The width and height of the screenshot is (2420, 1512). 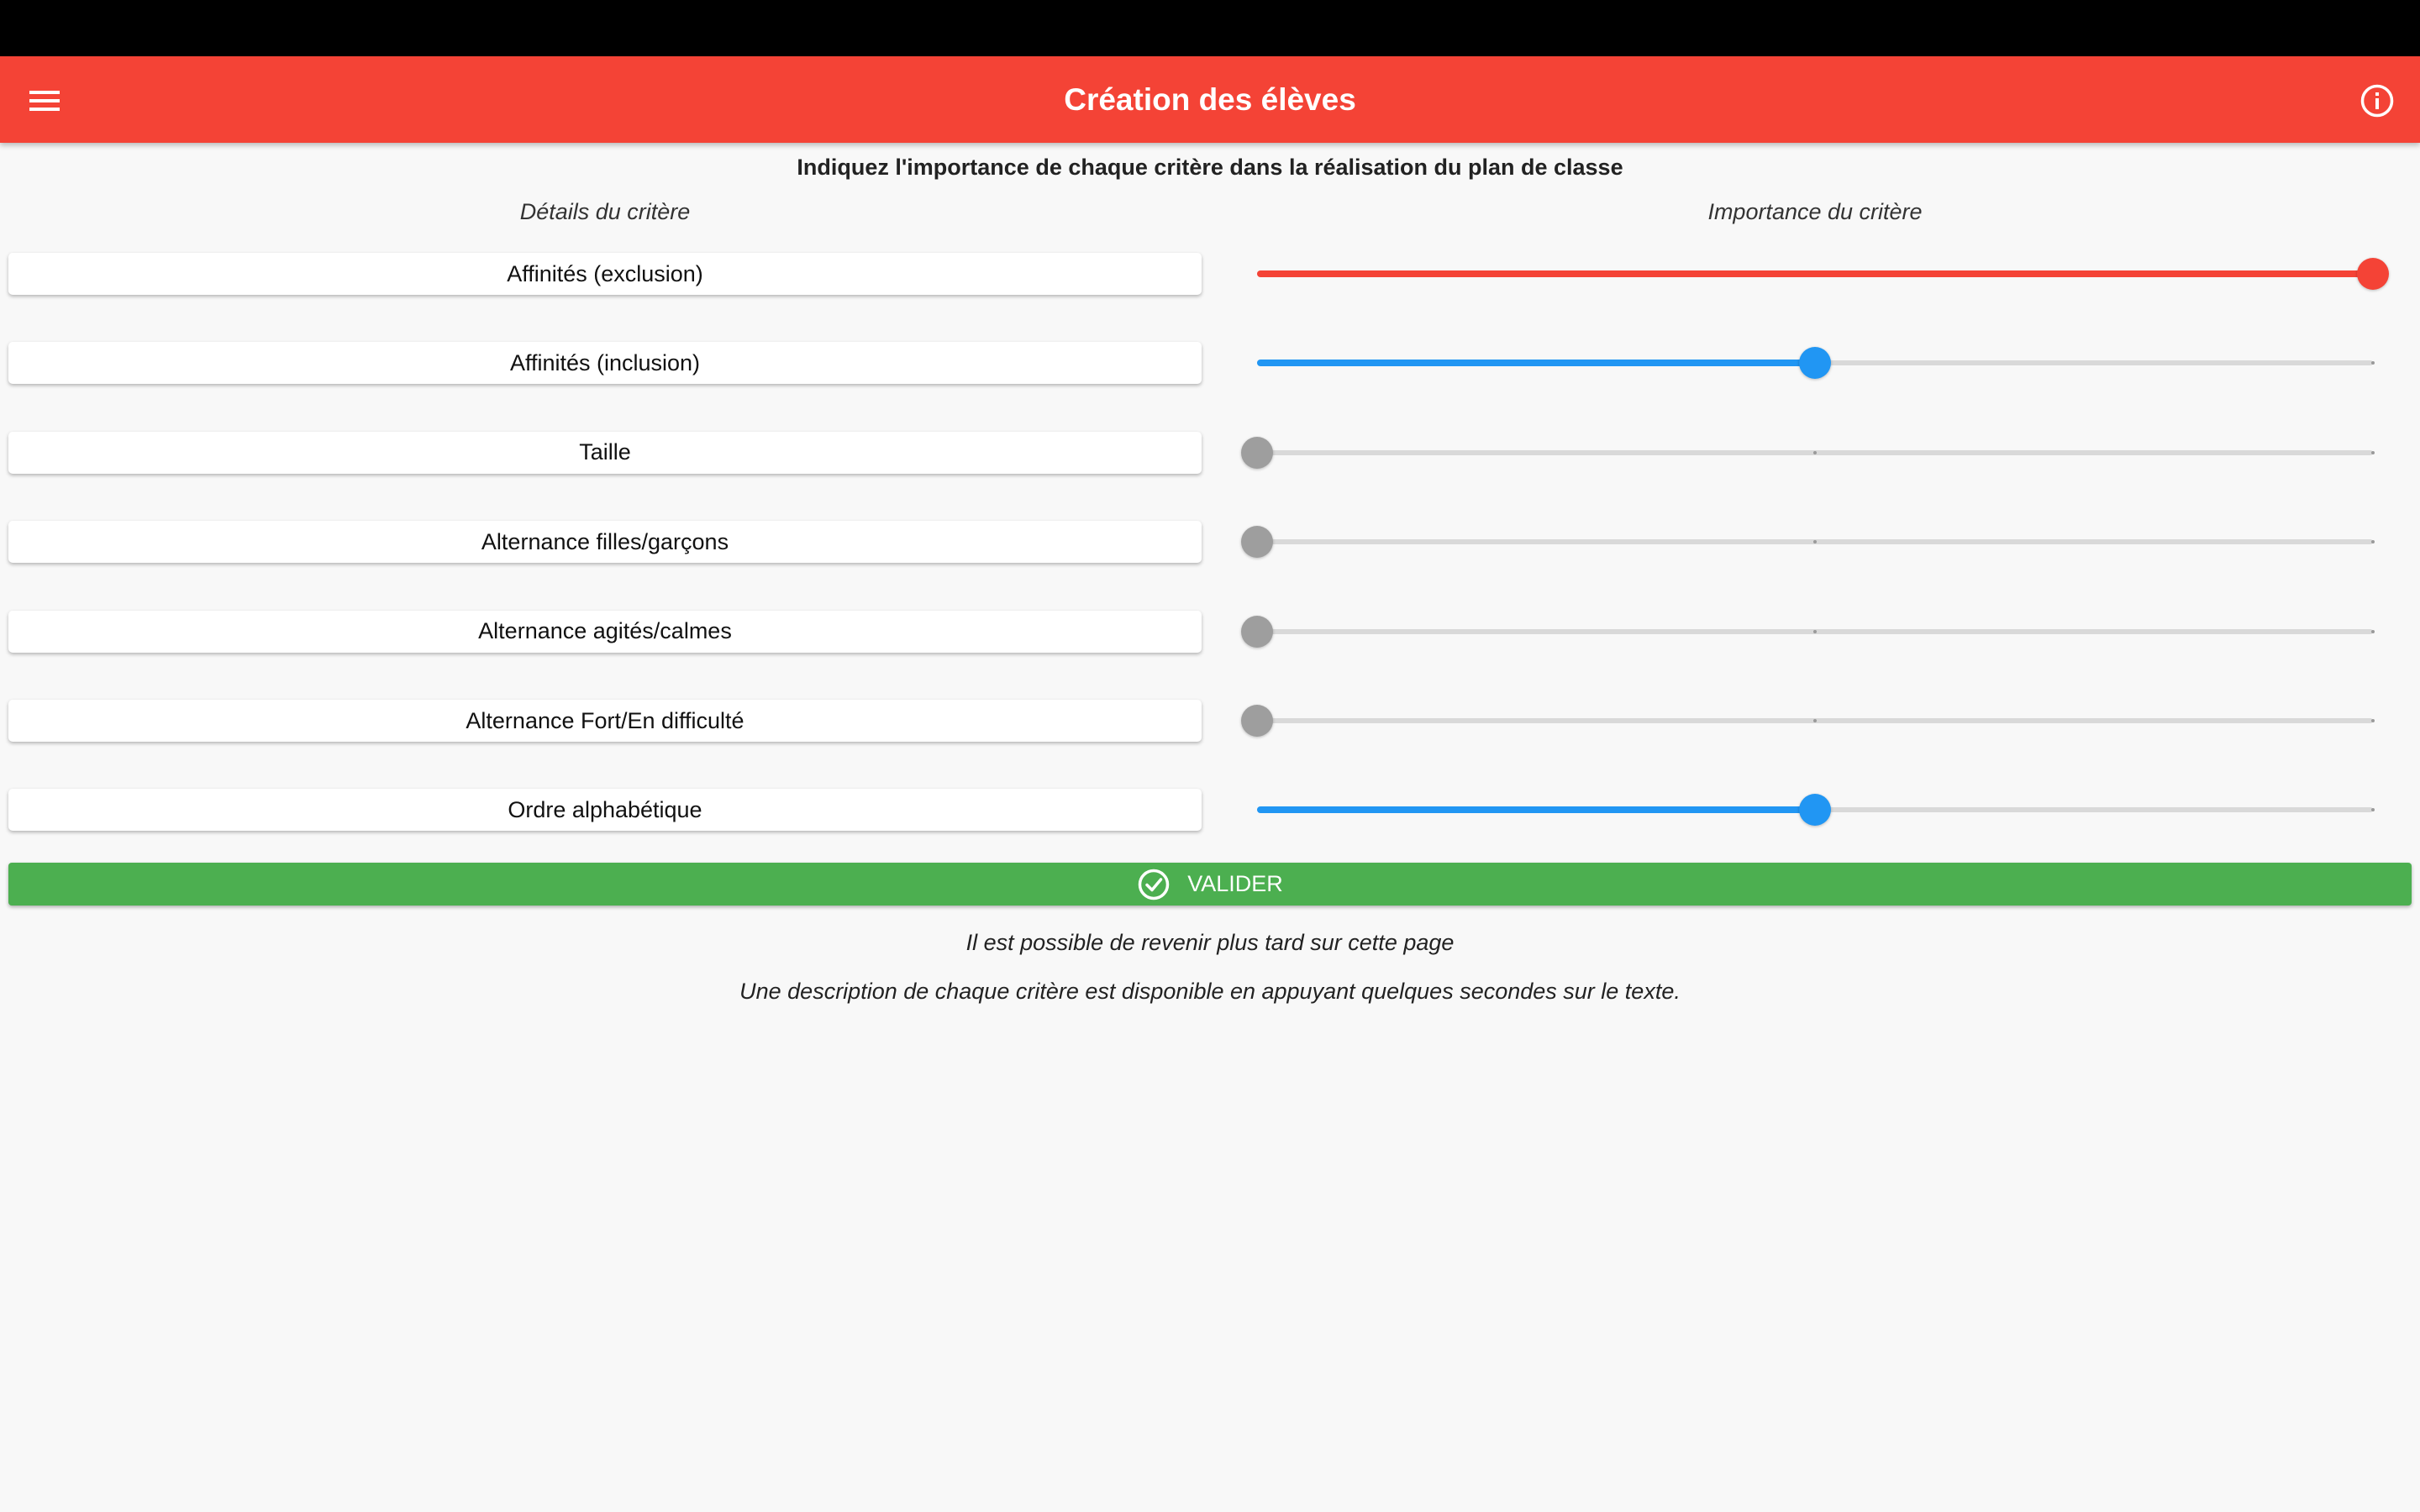 I want to click on criterion-row: Ordre alphabétique, so click(x=1210, y=812).